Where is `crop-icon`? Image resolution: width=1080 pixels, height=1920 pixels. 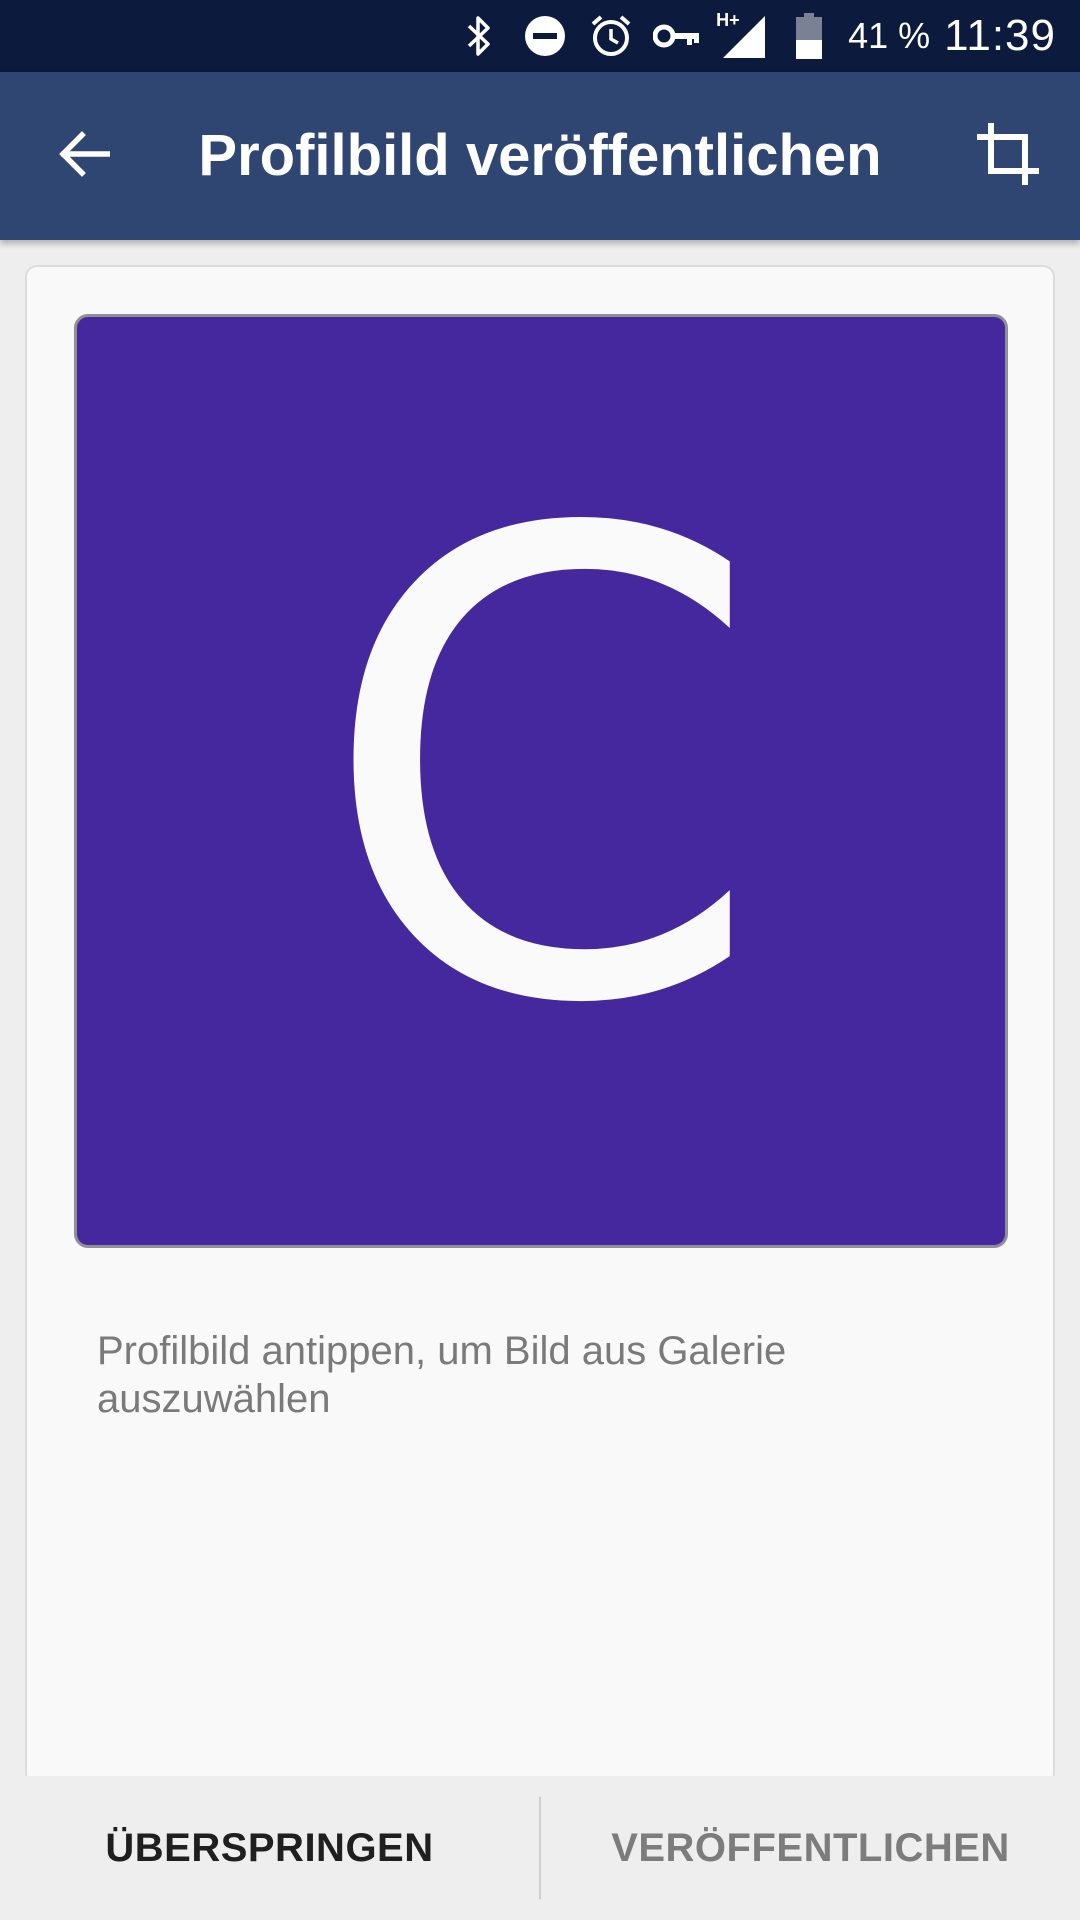
crop-icon is located at coordinates (1008, 156).